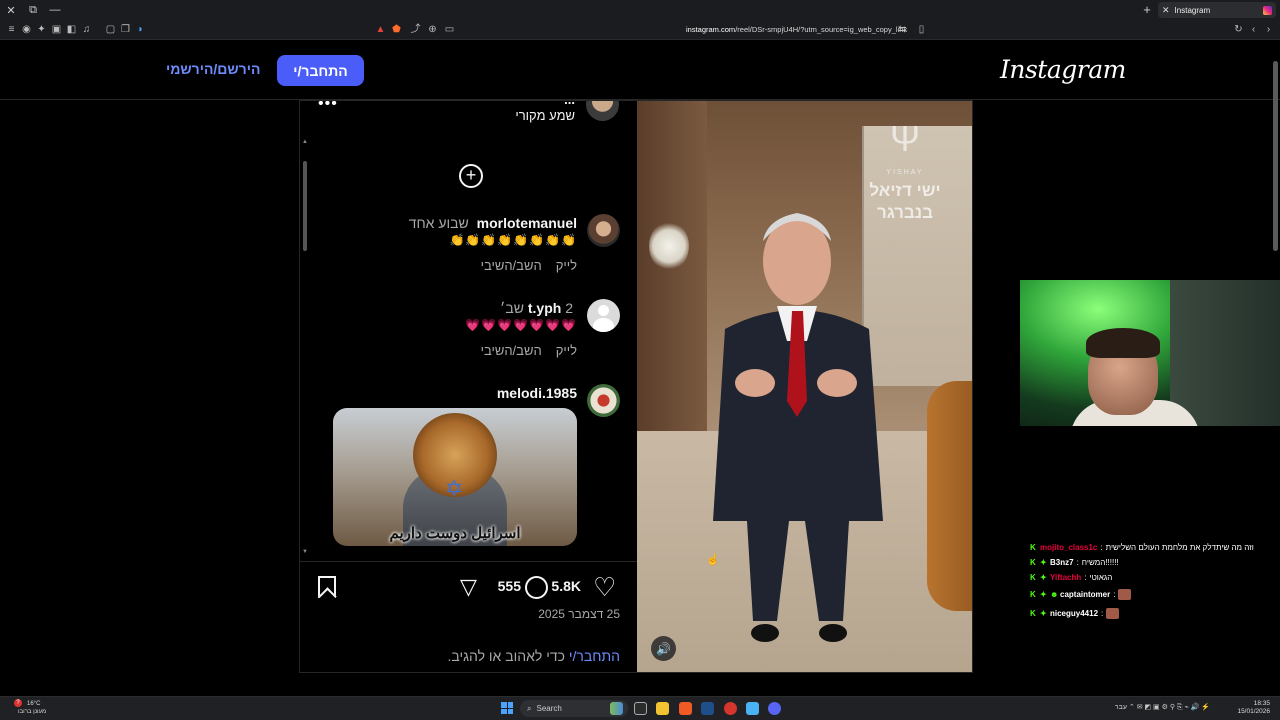  I want to click on author-avatar, so click(602, 111).